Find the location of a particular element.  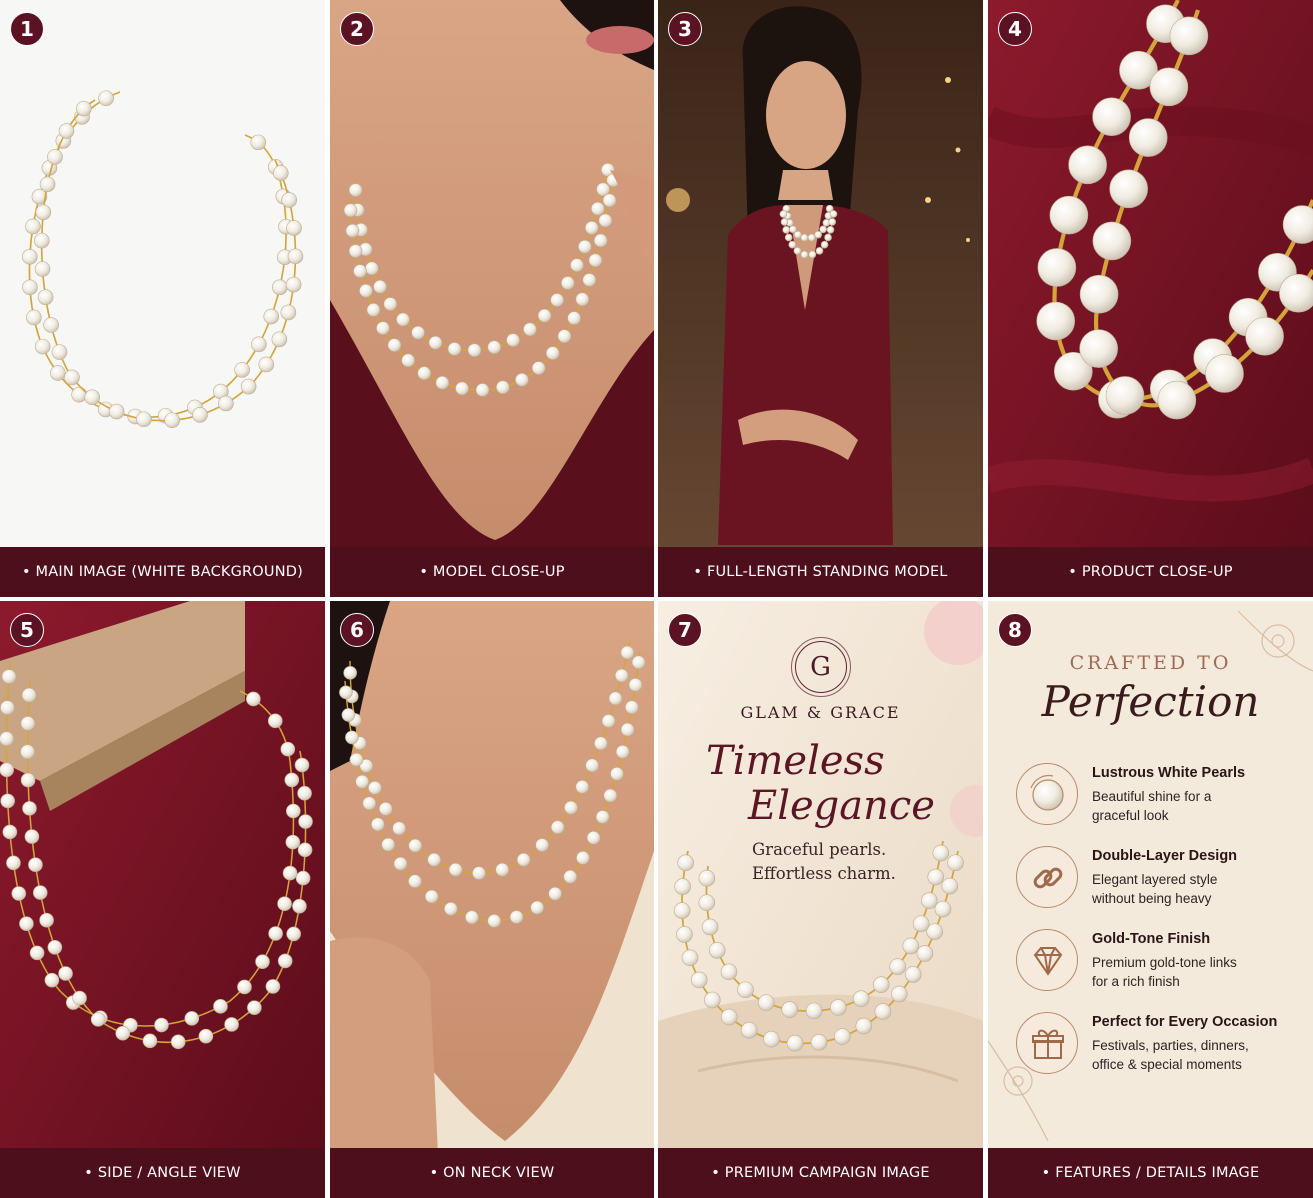

panel-product-close-up: 4 • PRODUCT CLOSE-UP is located at coordinates (1150, 298).